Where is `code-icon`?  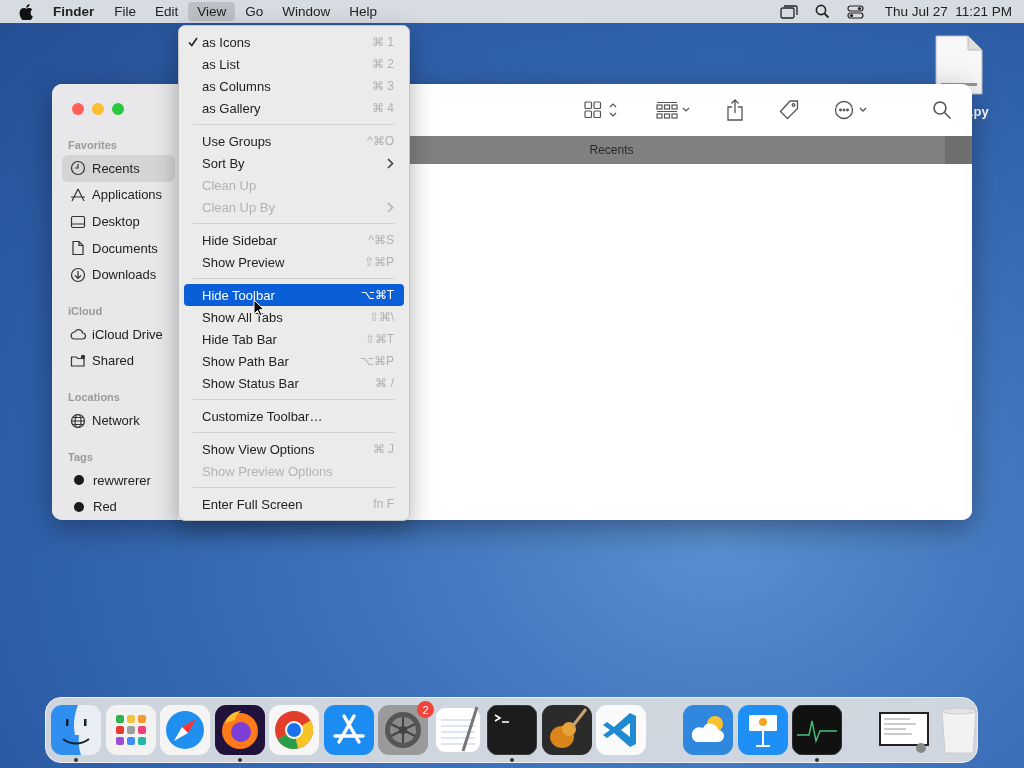 code-icon is located at coordinates (621, 730).